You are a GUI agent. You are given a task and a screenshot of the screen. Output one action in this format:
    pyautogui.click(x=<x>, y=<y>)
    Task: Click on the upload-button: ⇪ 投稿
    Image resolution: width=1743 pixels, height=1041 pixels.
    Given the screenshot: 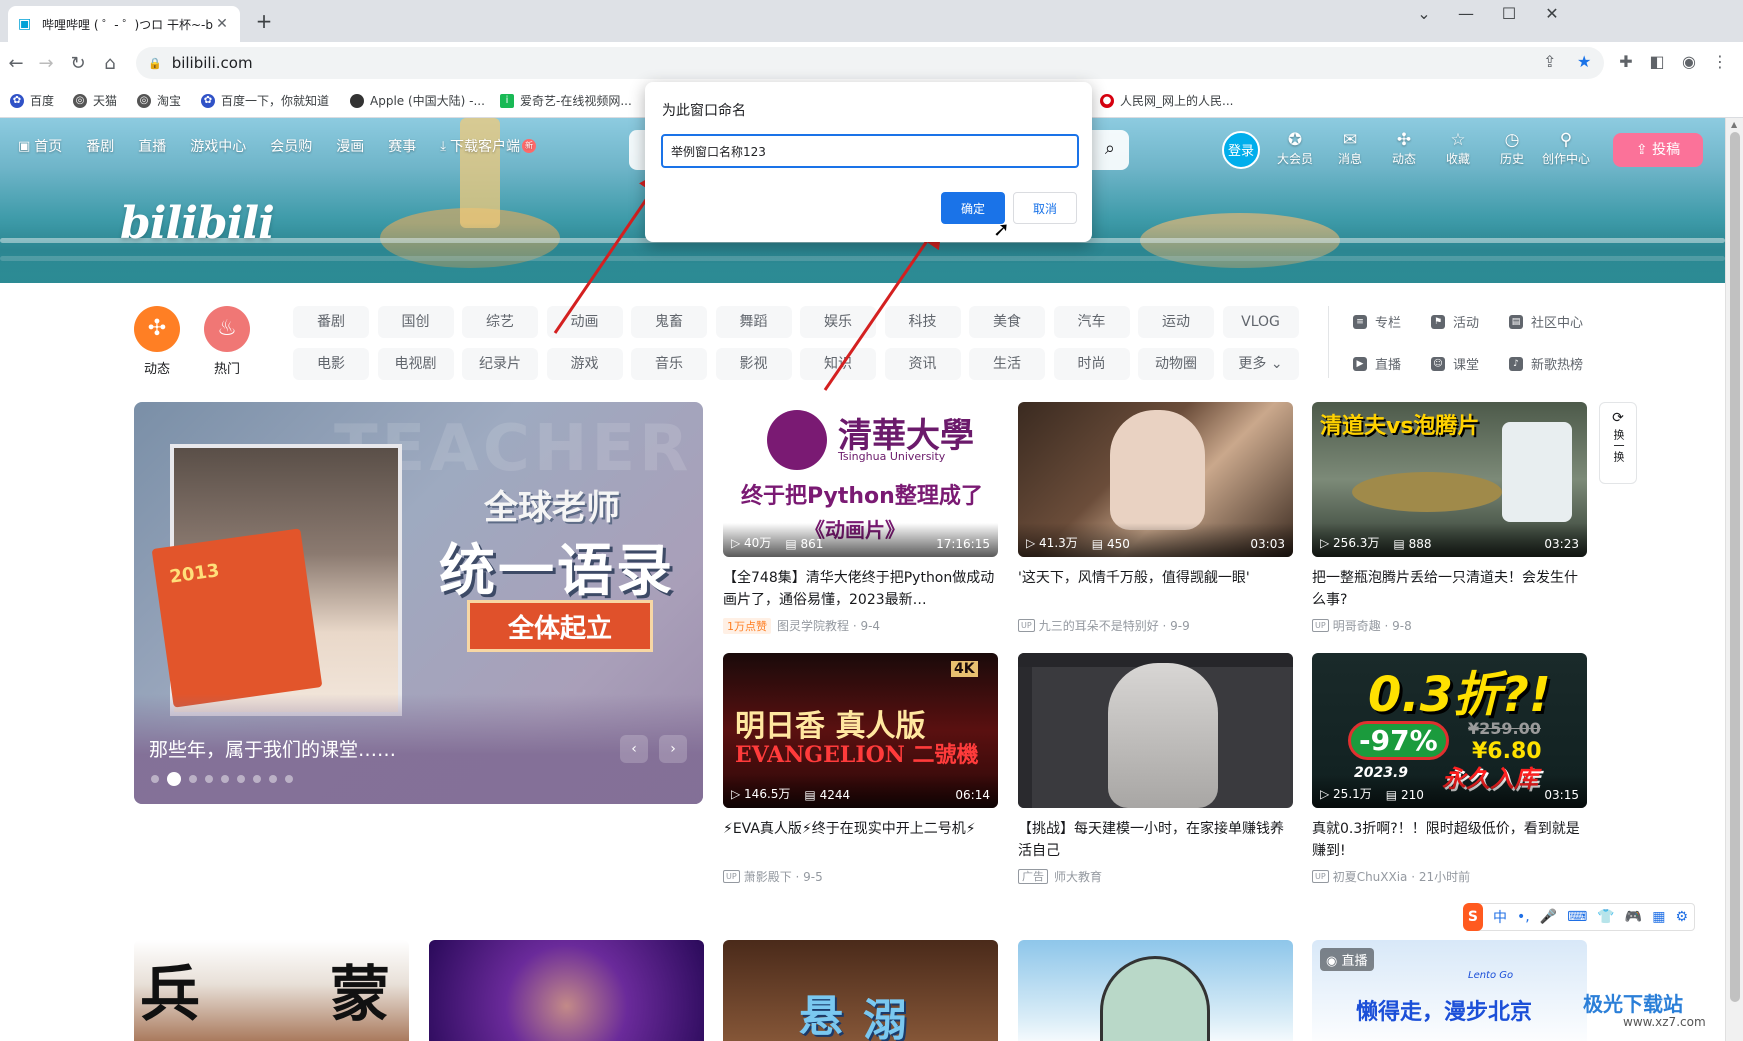 What is the action you would take?
    pyautogui.click(x=1658, y=150)
    